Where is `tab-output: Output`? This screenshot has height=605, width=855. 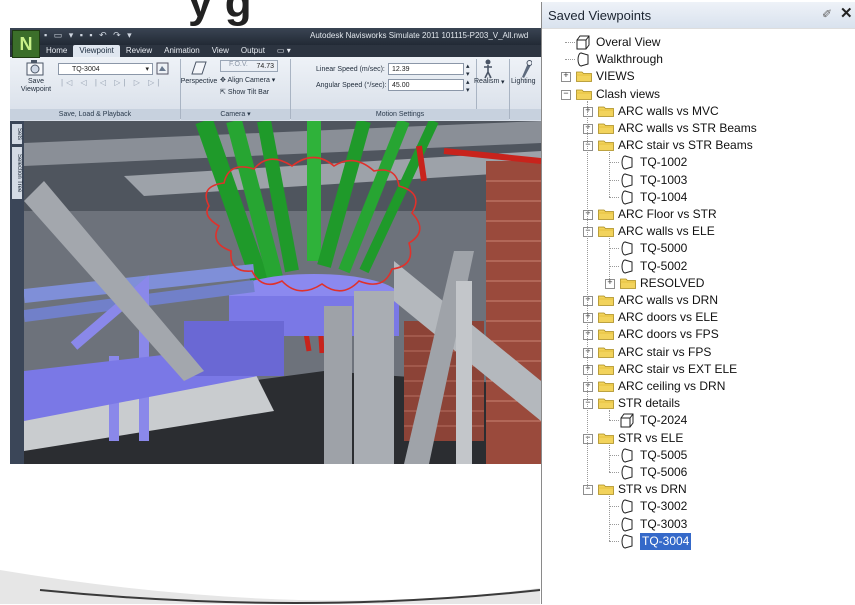 tab-output: Output is located at coordinates (253, 51).